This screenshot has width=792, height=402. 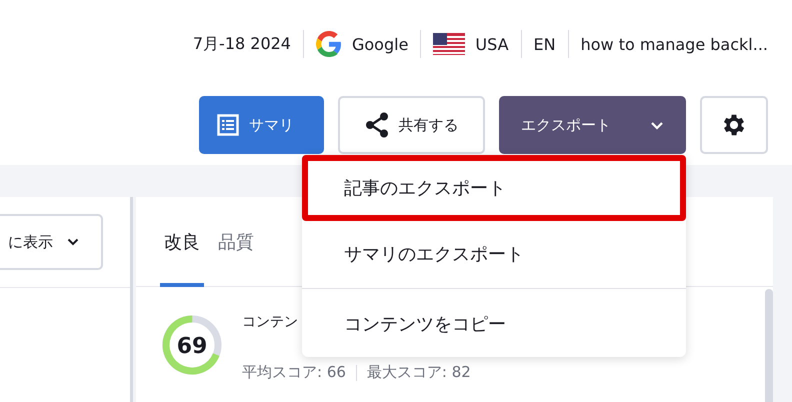 What do you see at coordinates (494, 324) in the screenshot?
I see `menu-item: コンテンツをコピー` at bounding box center [494, 324].